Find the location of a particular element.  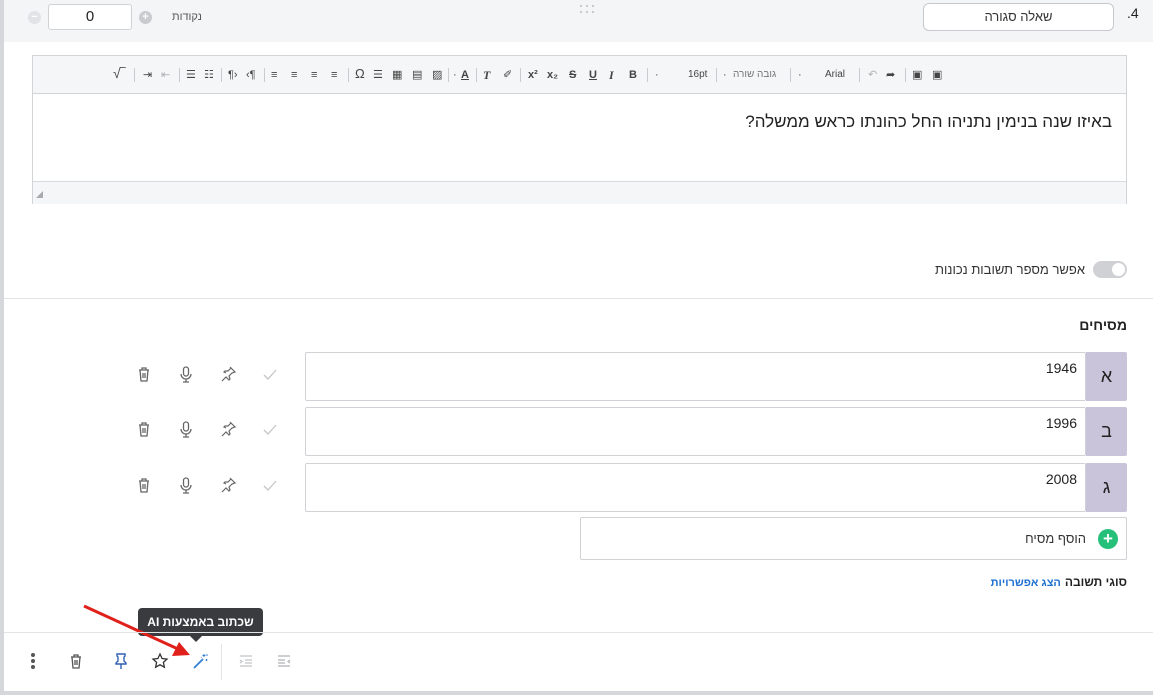

distractor-input: 1996 is located at coordinates (695, 431).